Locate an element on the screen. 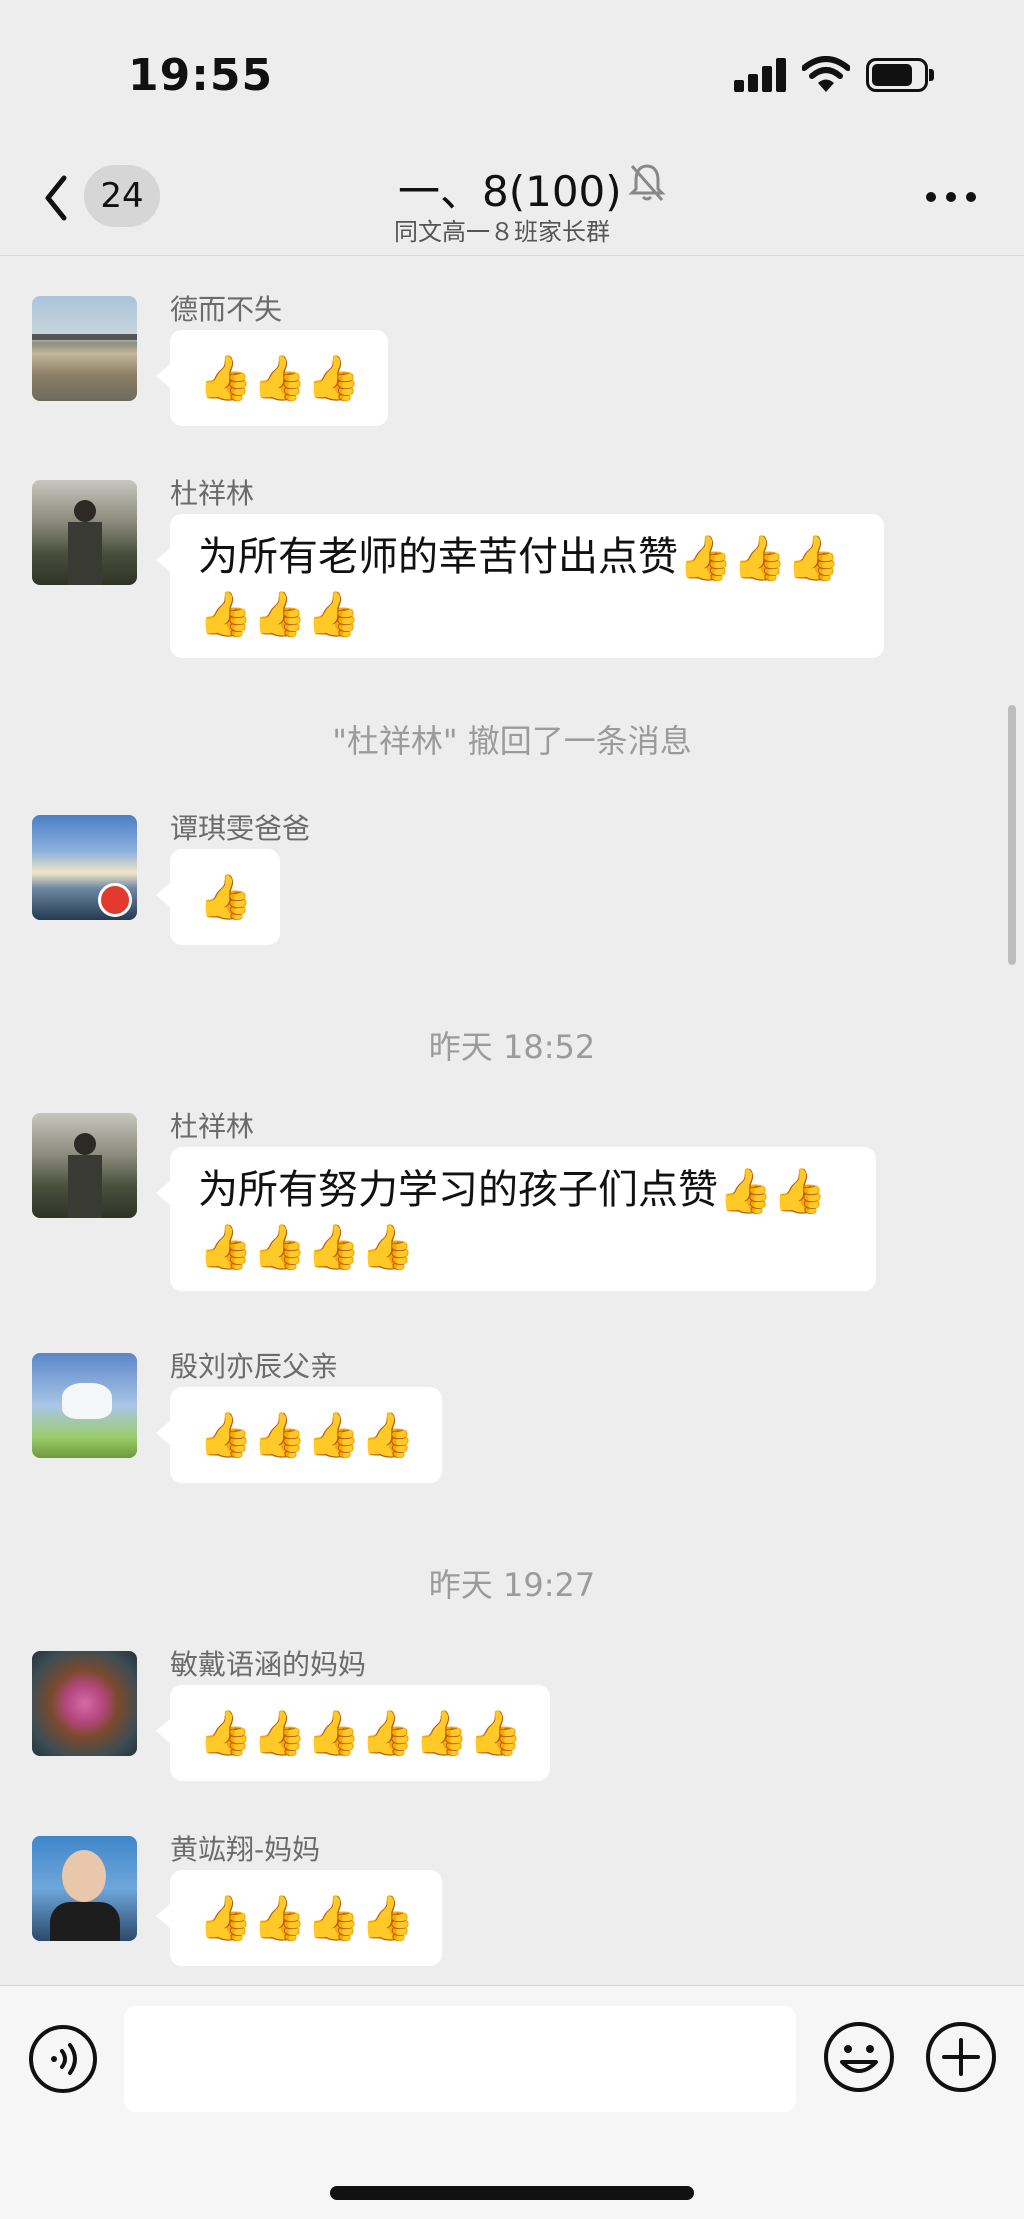 The image size is (1024, 2219). battery-icon is located at coordinates (900, 75).